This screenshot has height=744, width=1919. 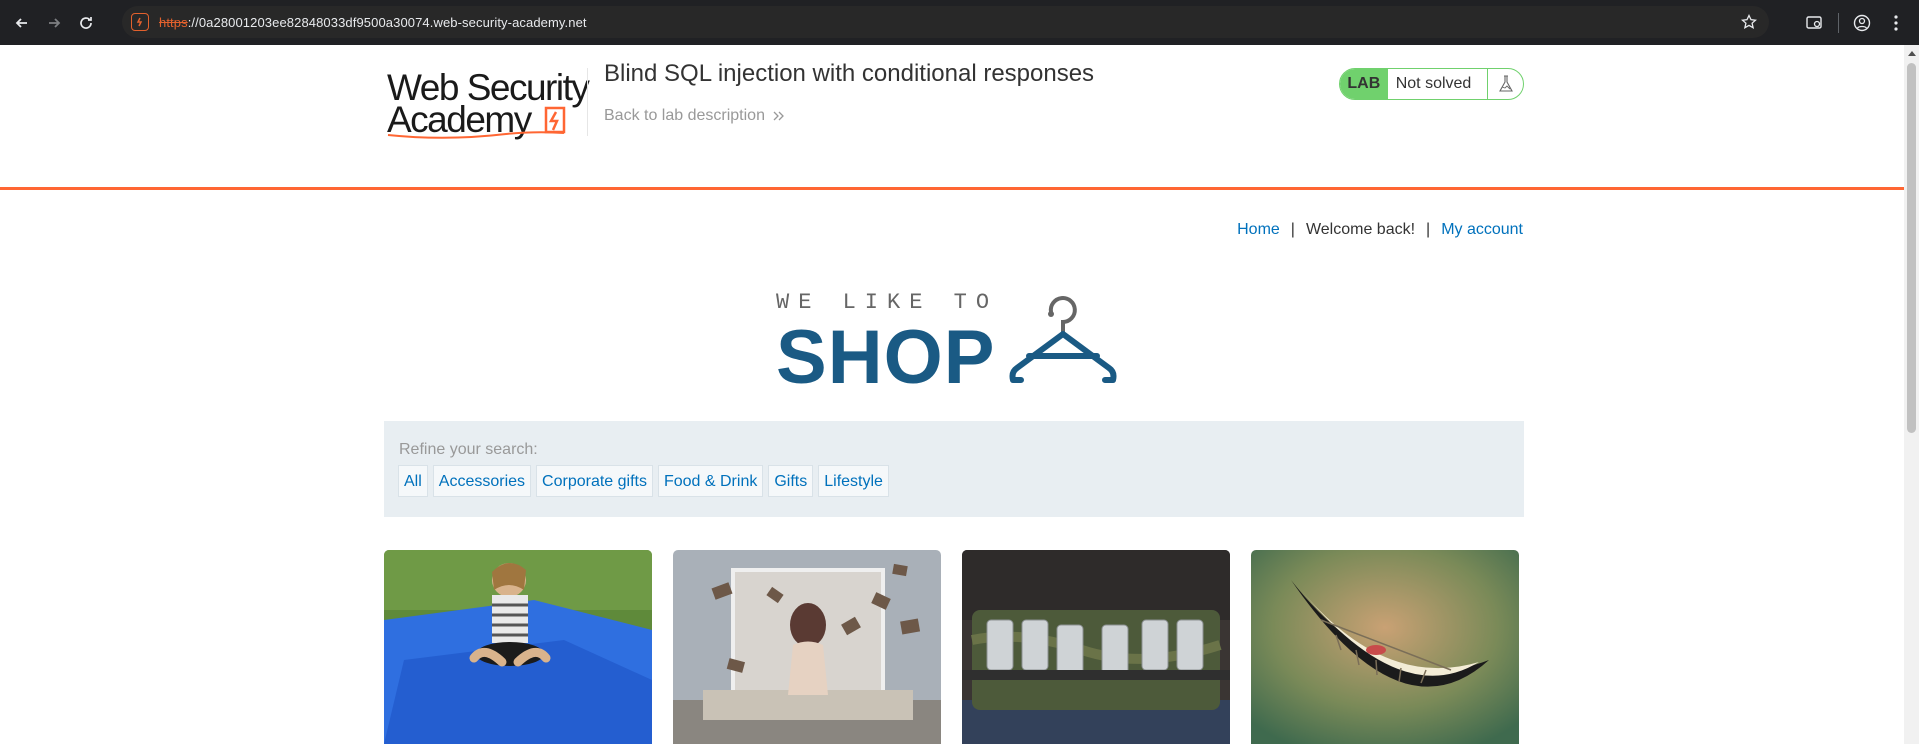 What do you see at coordinates (594, 481) in the screenshot?
I see `filter-category-corporate-gifts: Corporate gifts` at bounding box center [594, 481].